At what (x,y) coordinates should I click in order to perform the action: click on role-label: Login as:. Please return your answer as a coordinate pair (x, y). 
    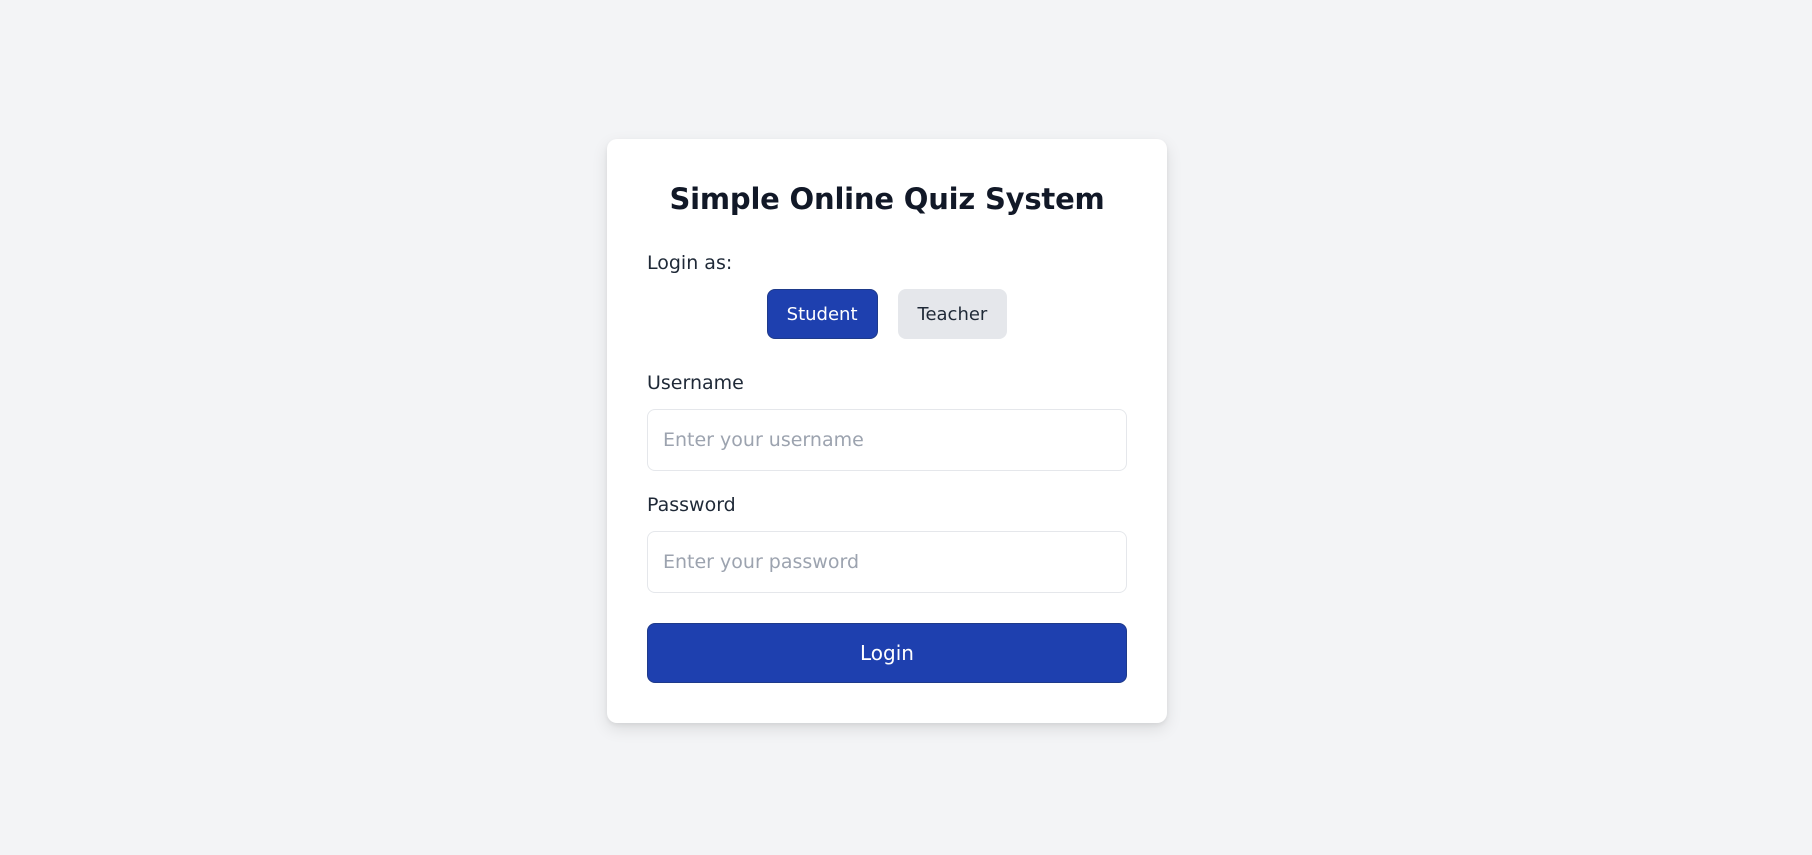
    Looking at the image, I should click on (690, 263).